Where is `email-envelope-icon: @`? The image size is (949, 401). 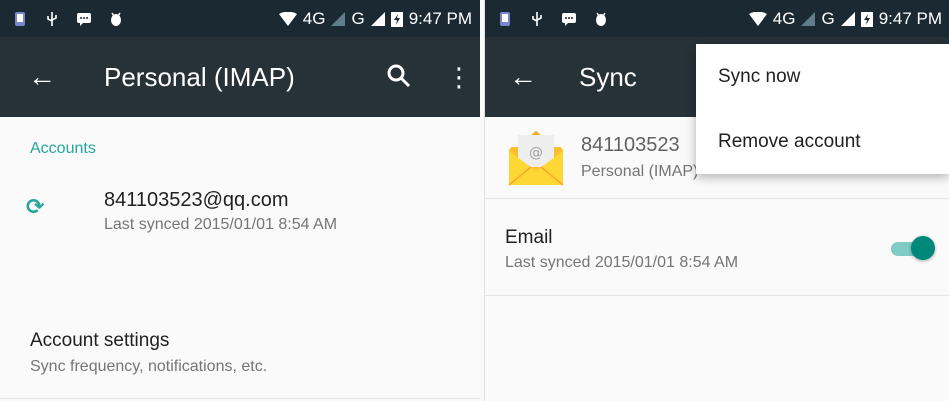 email-envelope-icon: @ is located at coordinates (536, 158).